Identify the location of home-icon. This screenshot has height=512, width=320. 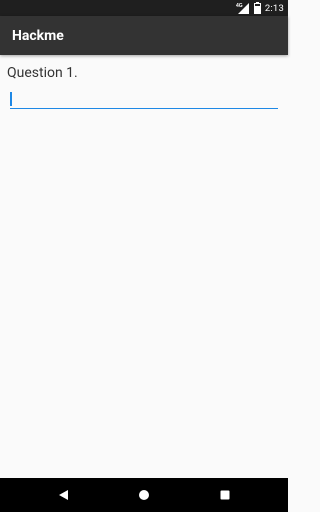
(144, 495).